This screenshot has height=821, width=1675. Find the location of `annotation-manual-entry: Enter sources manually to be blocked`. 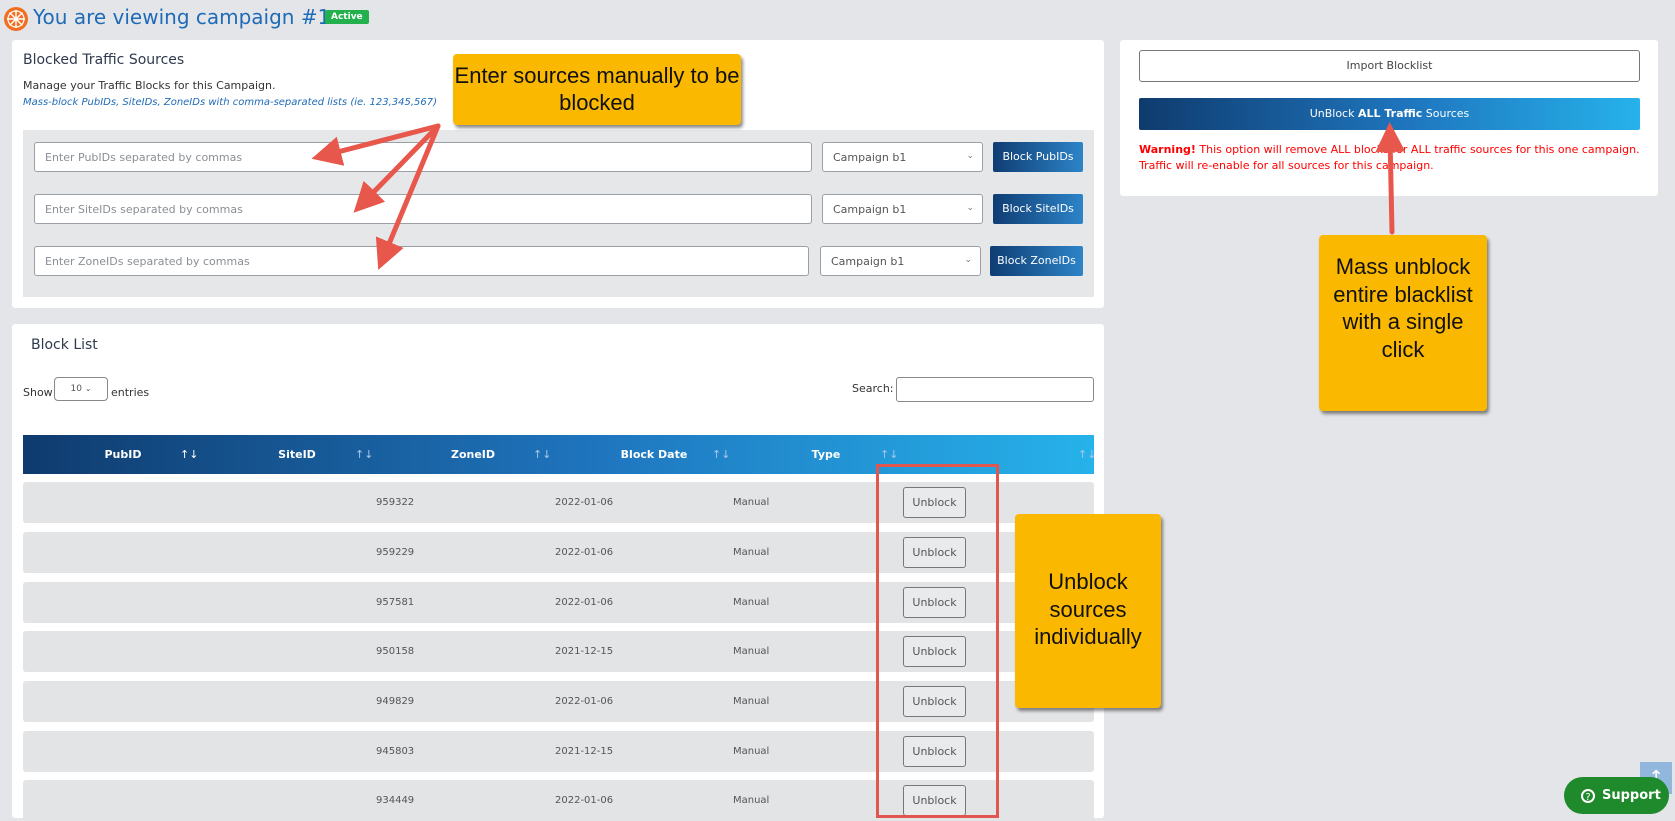

annotation-manual-entry: Enter sources manually to be blocked is located at coordinates (597, 89).